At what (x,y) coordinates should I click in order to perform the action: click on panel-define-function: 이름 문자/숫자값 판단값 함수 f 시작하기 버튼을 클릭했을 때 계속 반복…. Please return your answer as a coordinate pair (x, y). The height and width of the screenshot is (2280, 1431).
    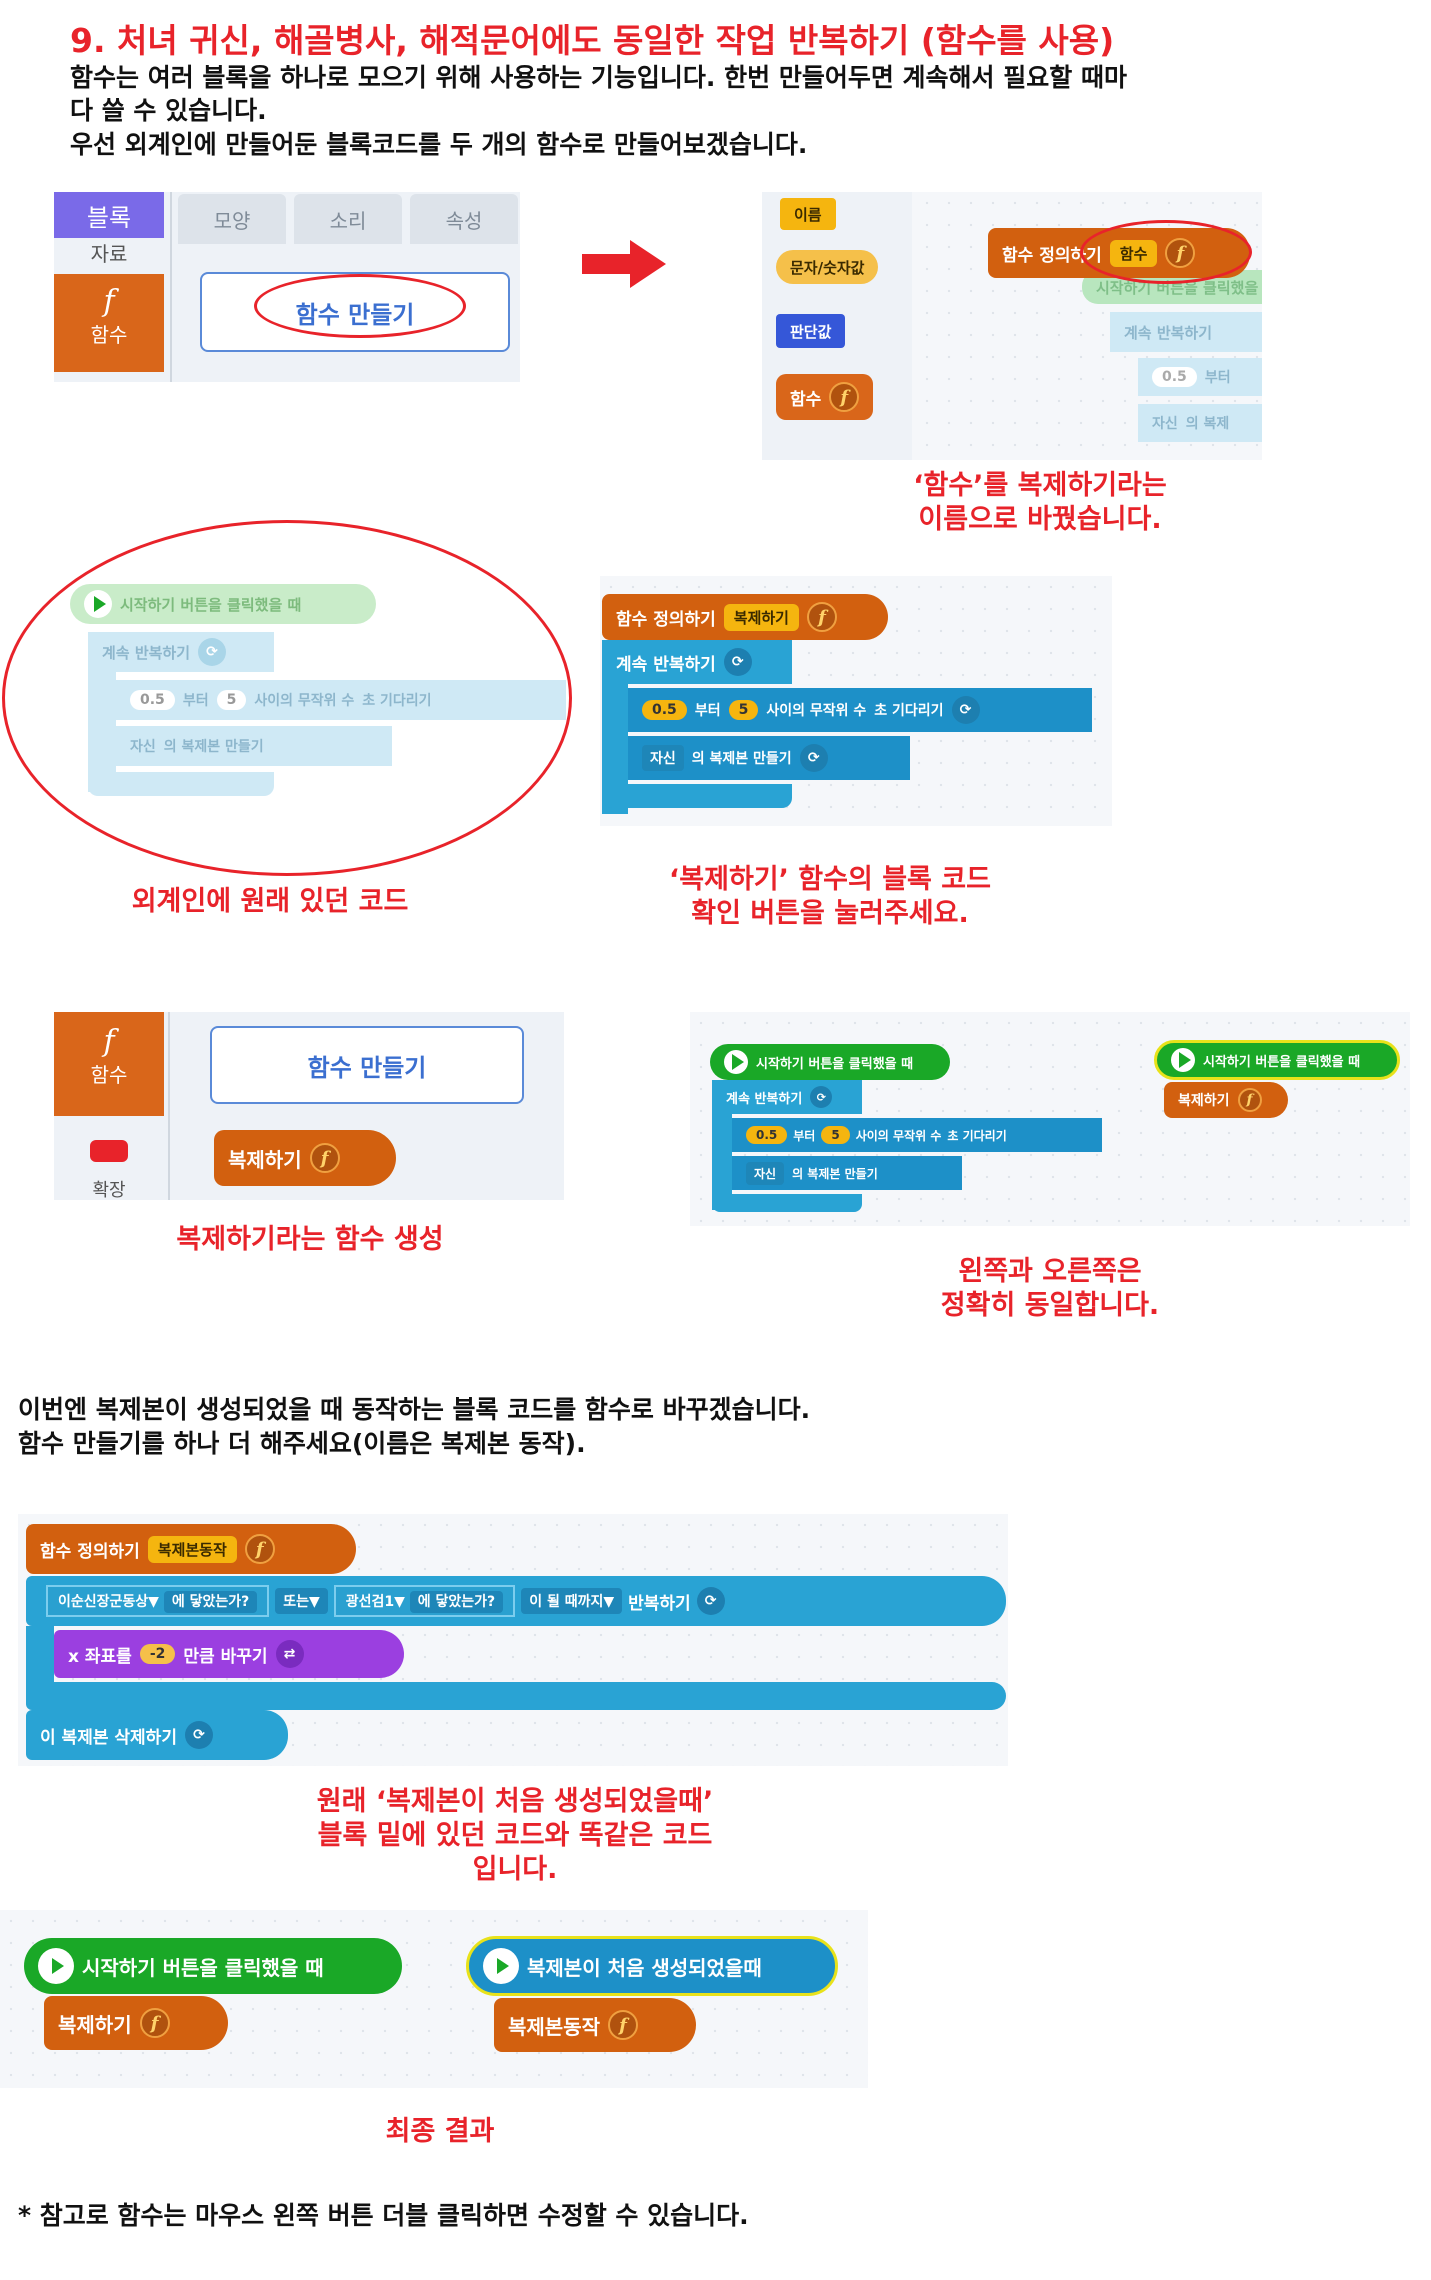
    Looking at the image, I should click on (1012, 326).